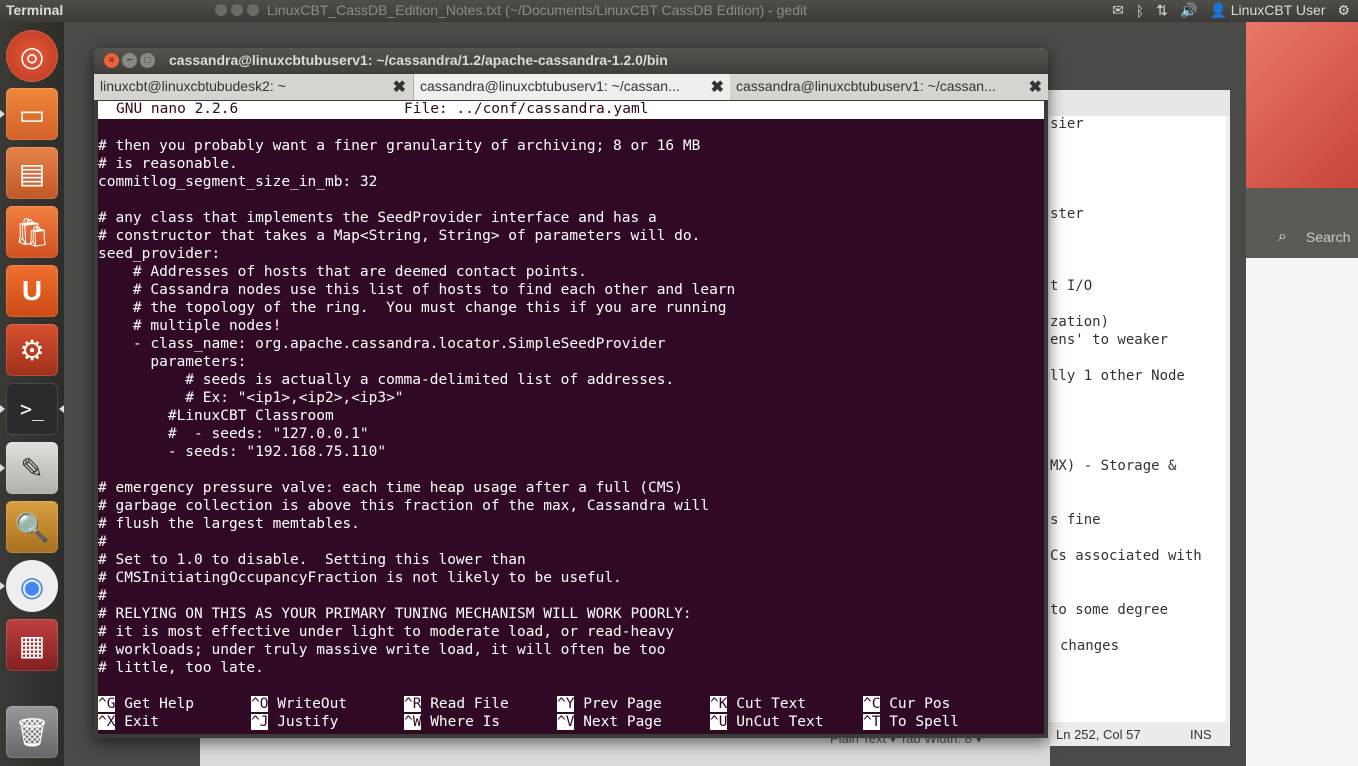 Image resolution: width=1358 pixels, height=766 pixels. I want to click on nano-shortcut: ^T To Spell, so click(911, 722).